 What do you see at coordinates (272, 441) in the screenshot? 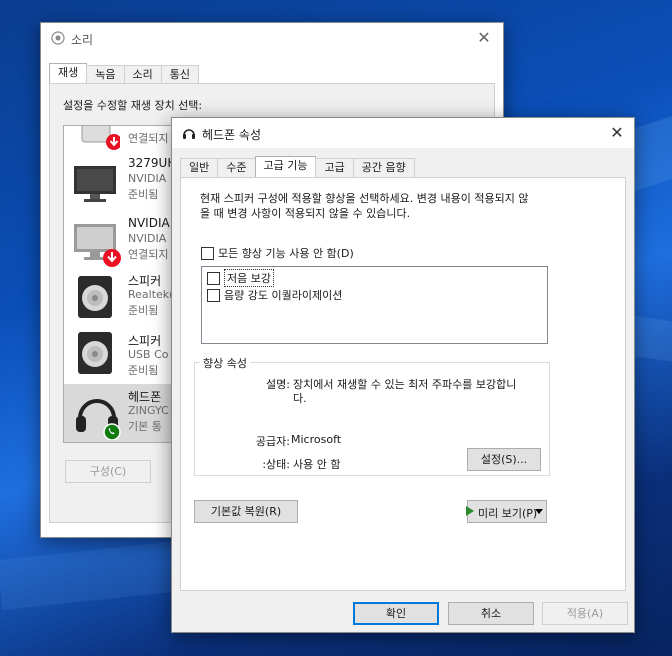
I see `provider-label: 공급자:` at bounding box center [272, 441].